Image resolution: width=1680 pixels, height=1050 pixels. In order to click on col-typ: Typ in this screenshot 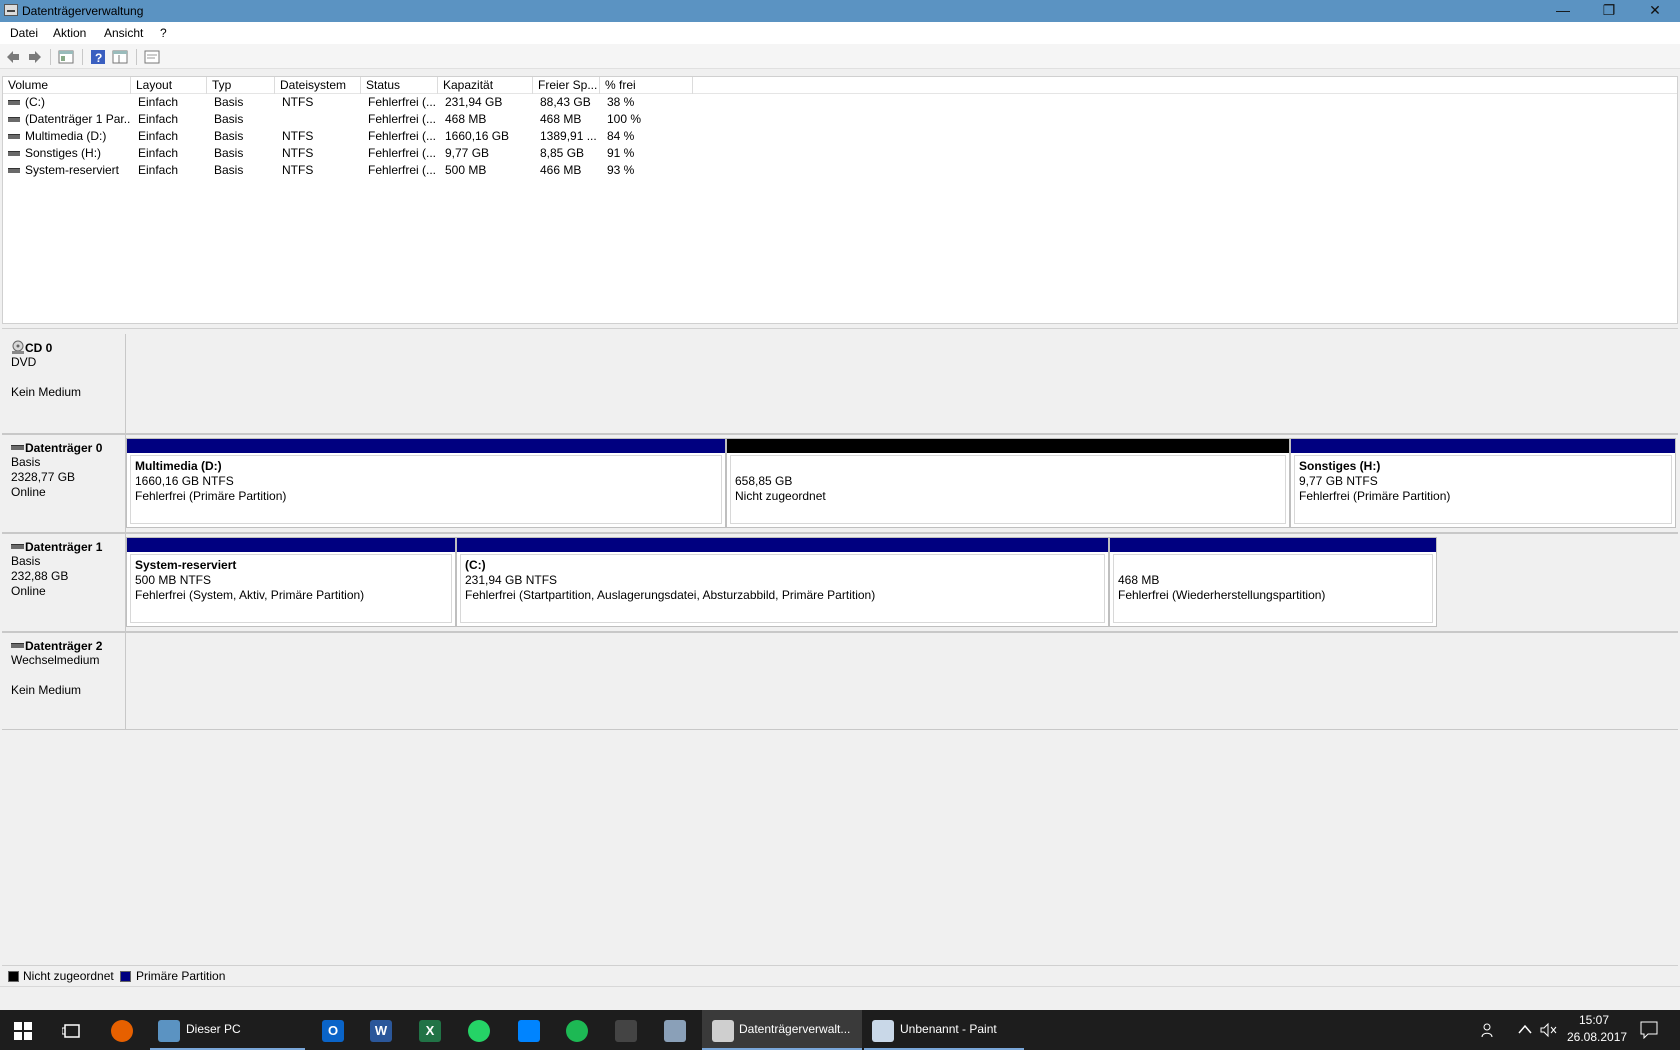, I will do `click(241, 85)`.